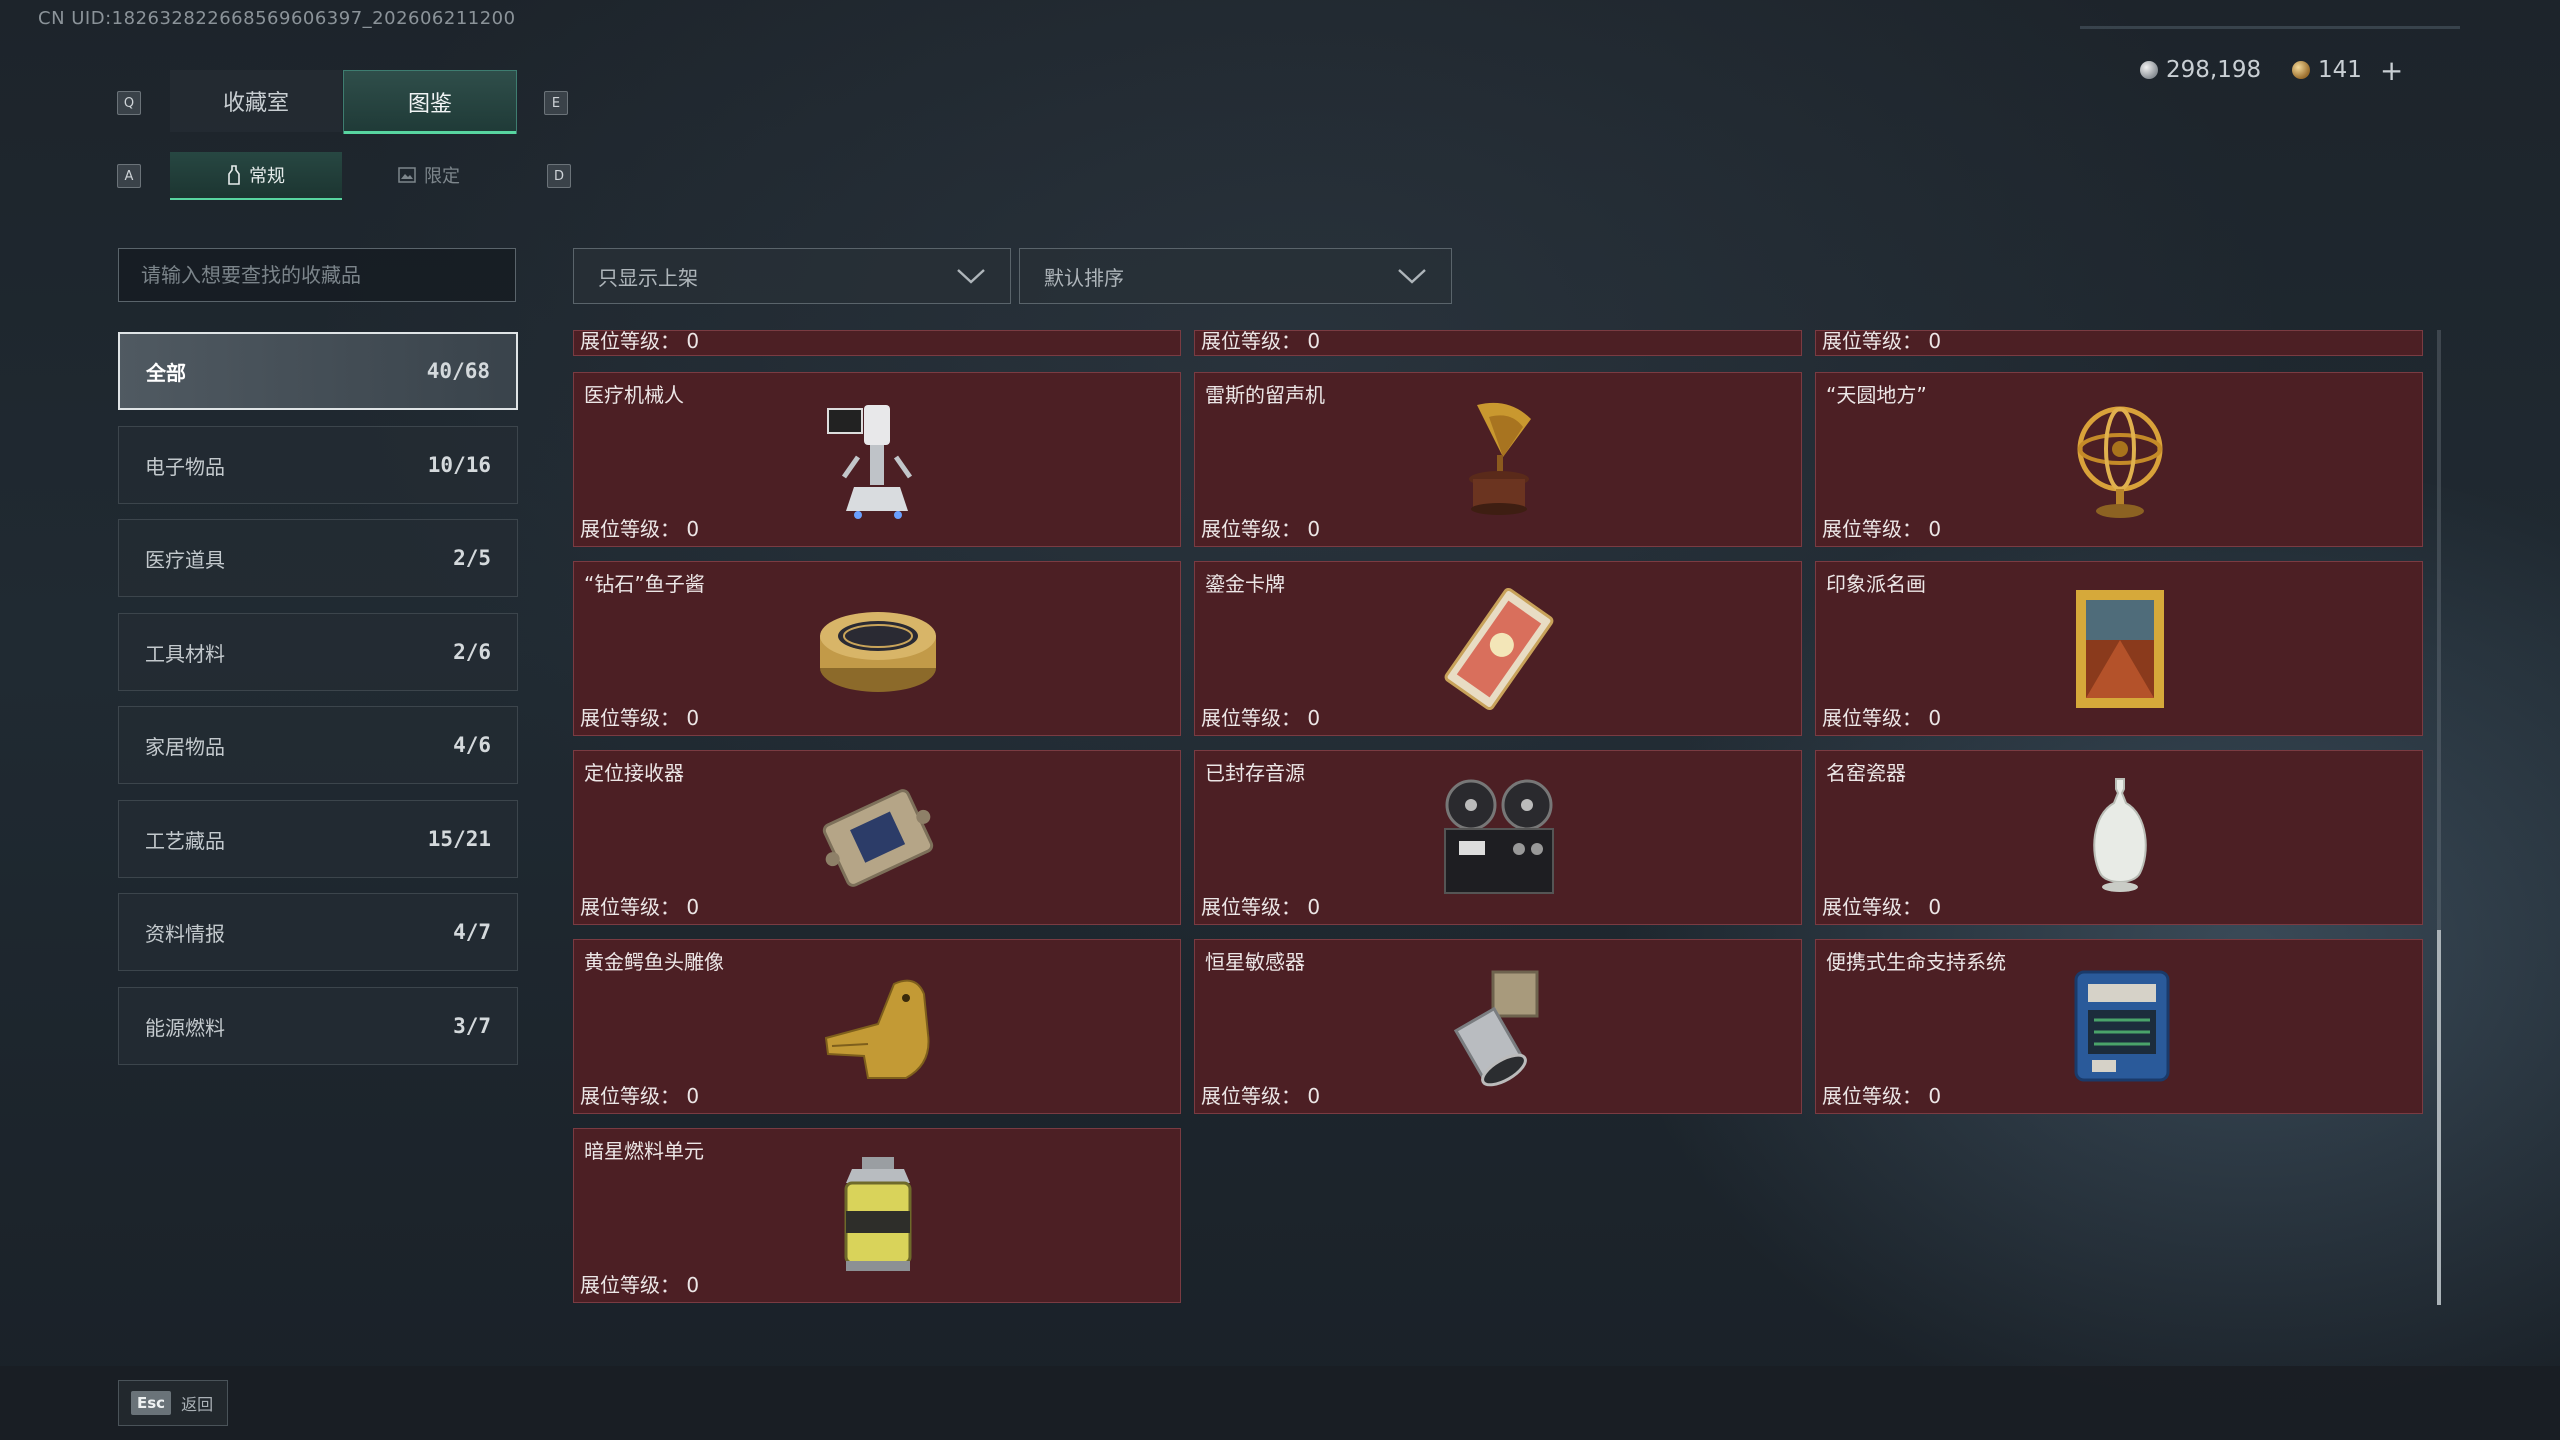 This screenshot has width=2560, height=1440. Describe the element at coordinates (1876, 395) in the screenshot. I see `item-name: “天圆地方”` at that location.